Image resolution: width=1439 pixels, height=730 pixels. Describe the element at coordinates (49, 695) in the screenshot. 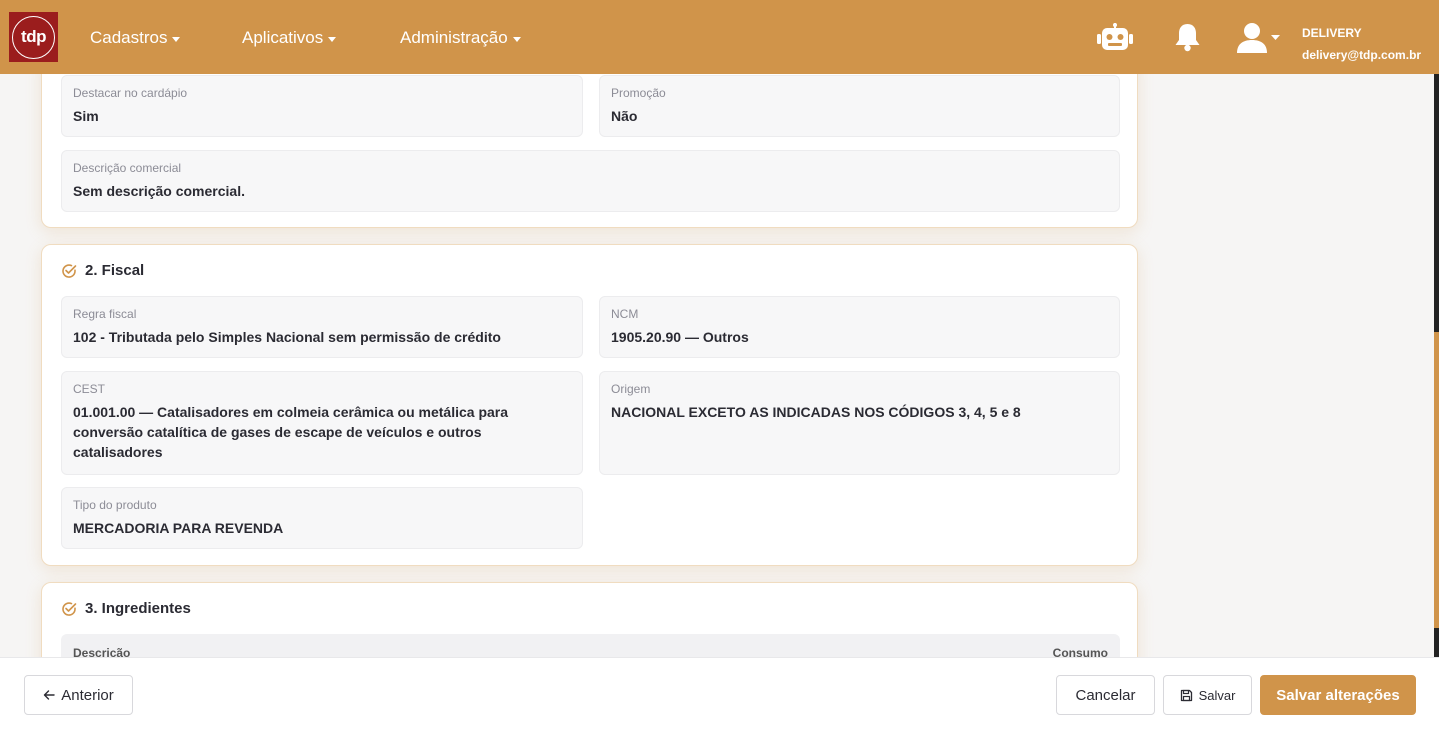

I see `arrow-left-icon` at that location.